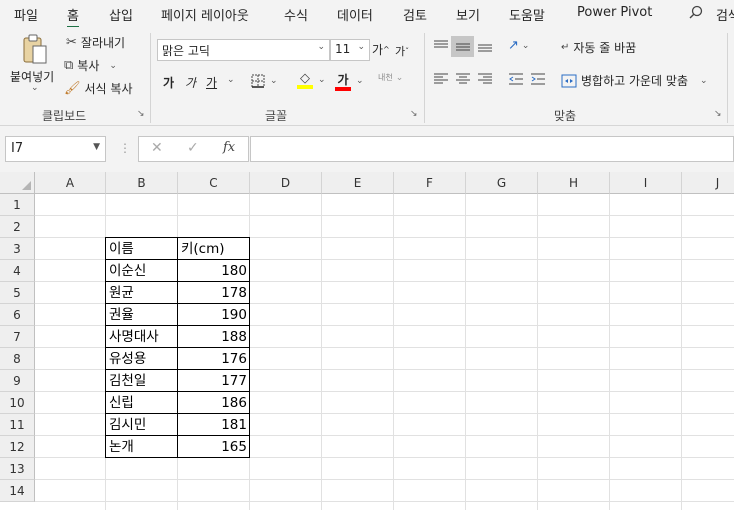  I want to click on row-header-5: 5, so click(17, 293).